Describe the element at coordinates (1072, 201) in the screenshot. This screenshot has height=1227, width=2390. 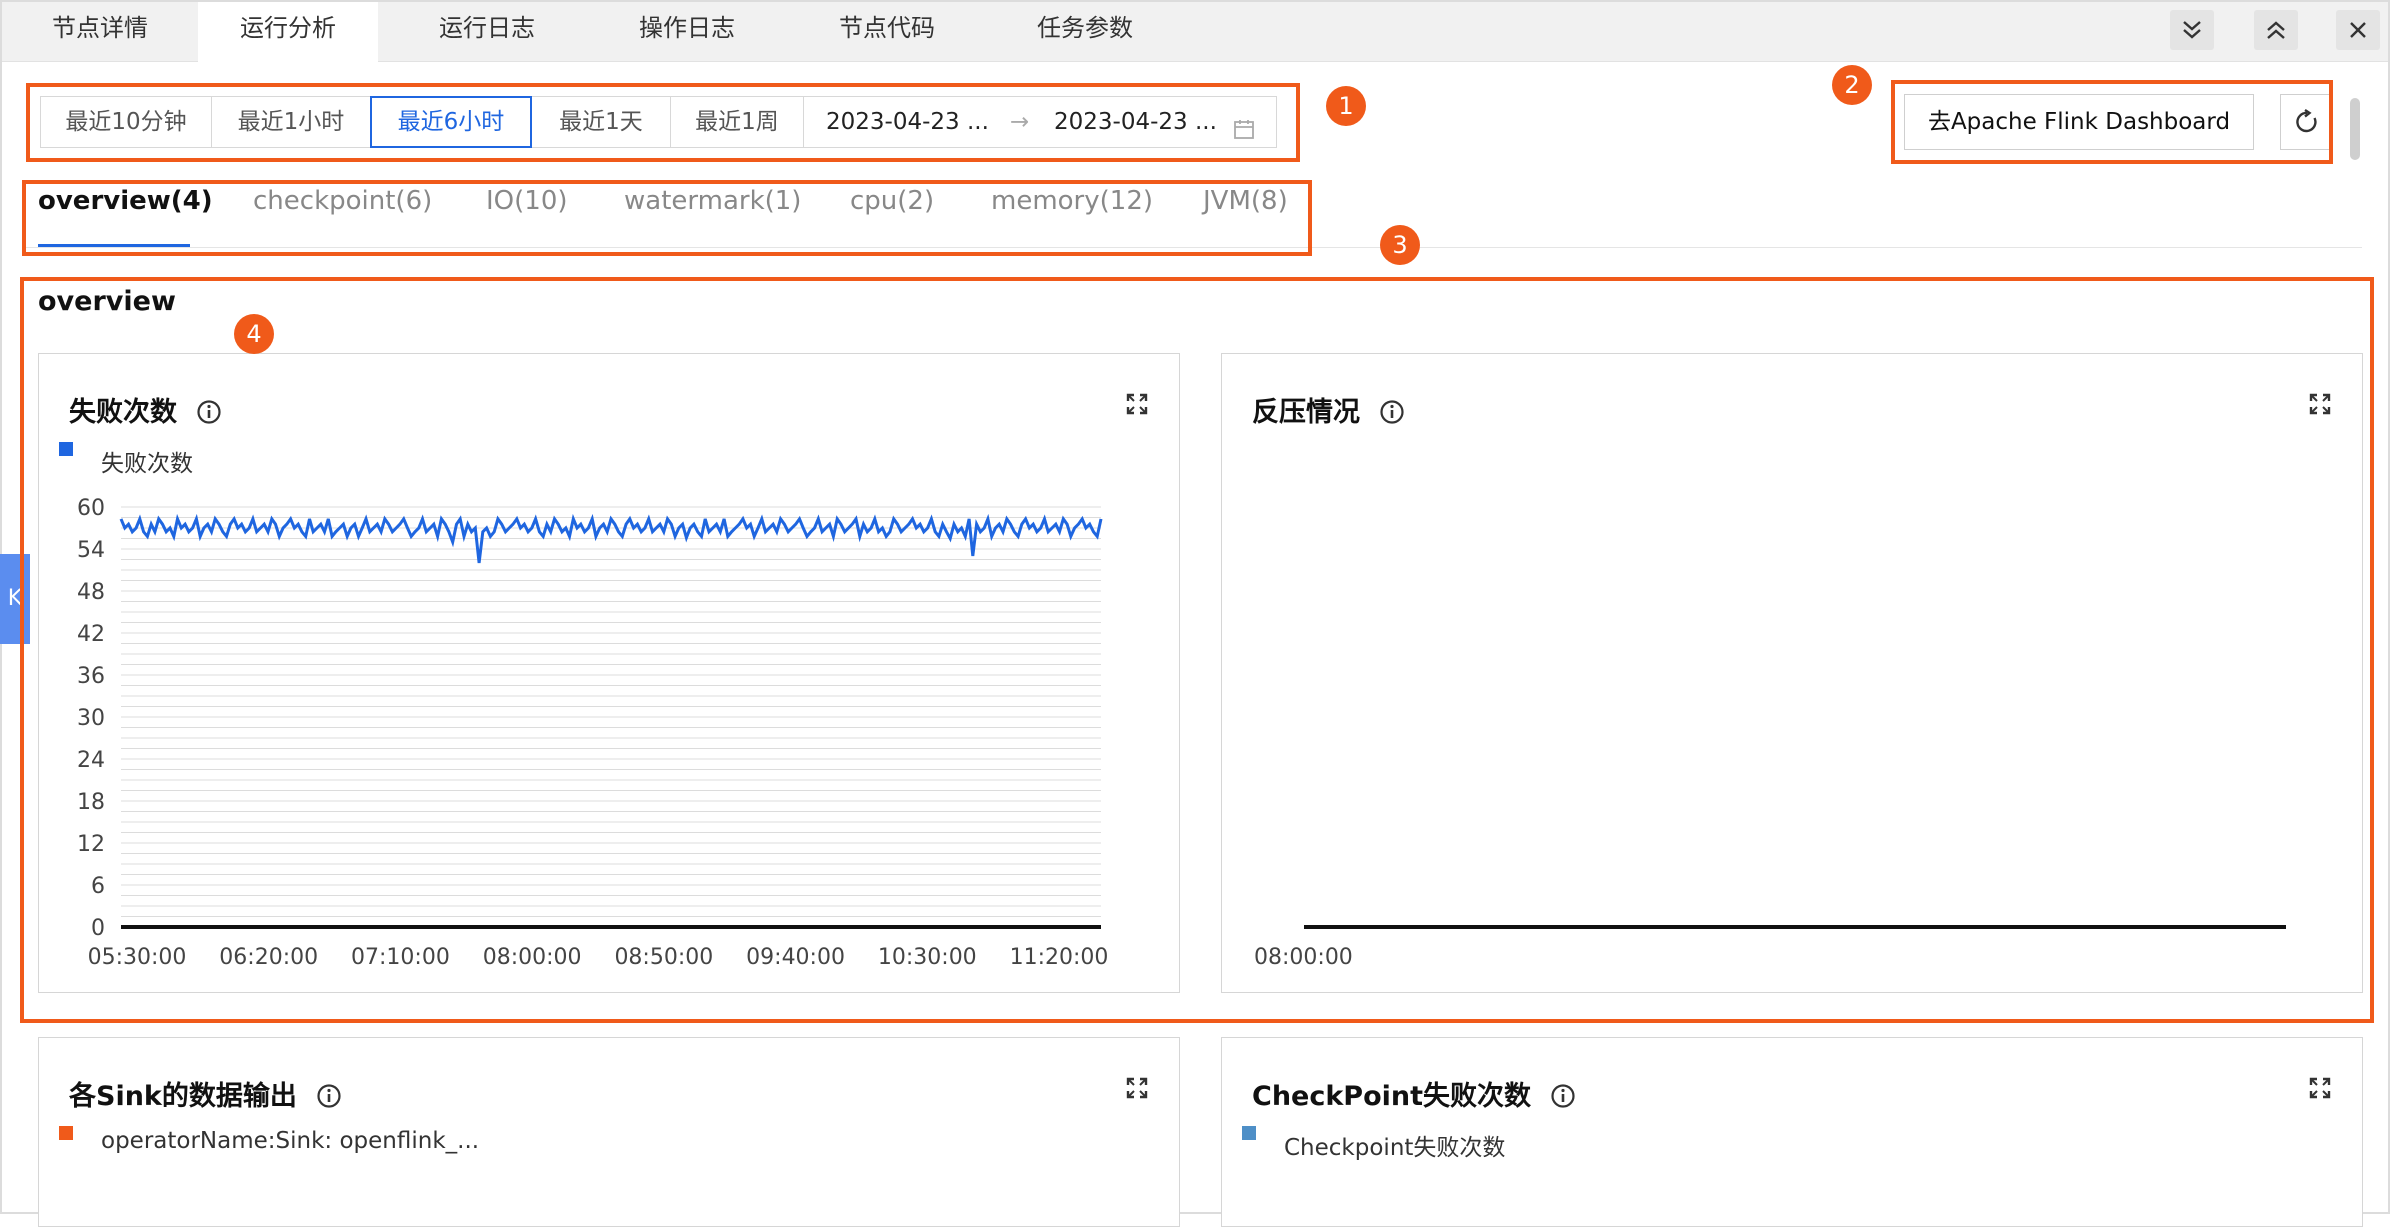
I see `tab-memory: memory(12)` at that location.